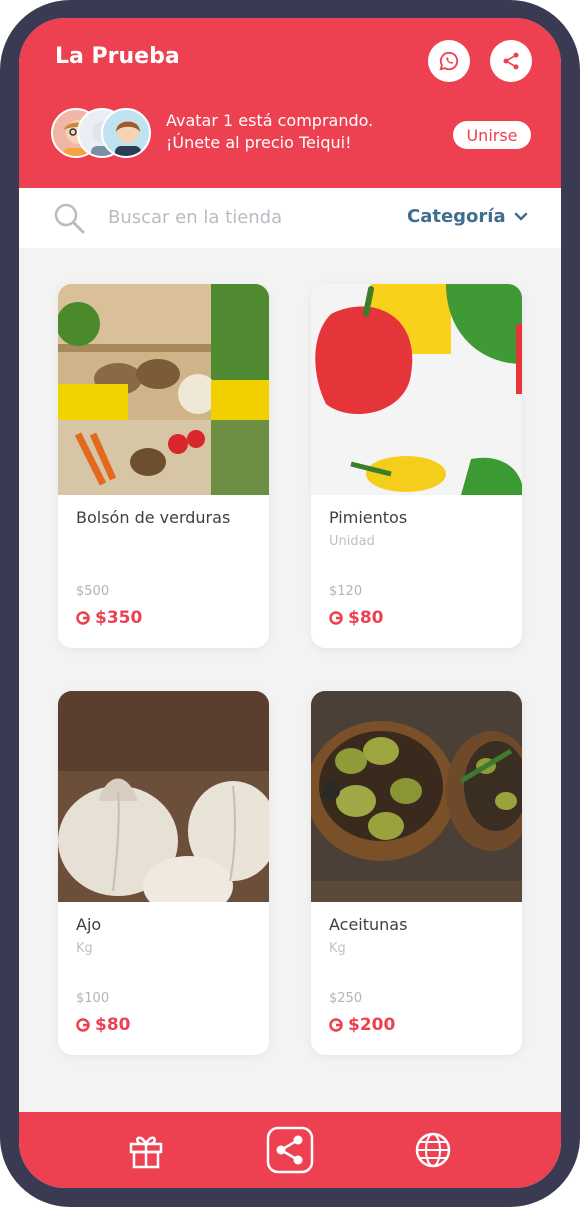 The image size is (580, 1207). Describe the element at coordinates (259, 142) in the screenshot. I see `banner-line-2: ¡Únete al precio Teiqui!` at that location.